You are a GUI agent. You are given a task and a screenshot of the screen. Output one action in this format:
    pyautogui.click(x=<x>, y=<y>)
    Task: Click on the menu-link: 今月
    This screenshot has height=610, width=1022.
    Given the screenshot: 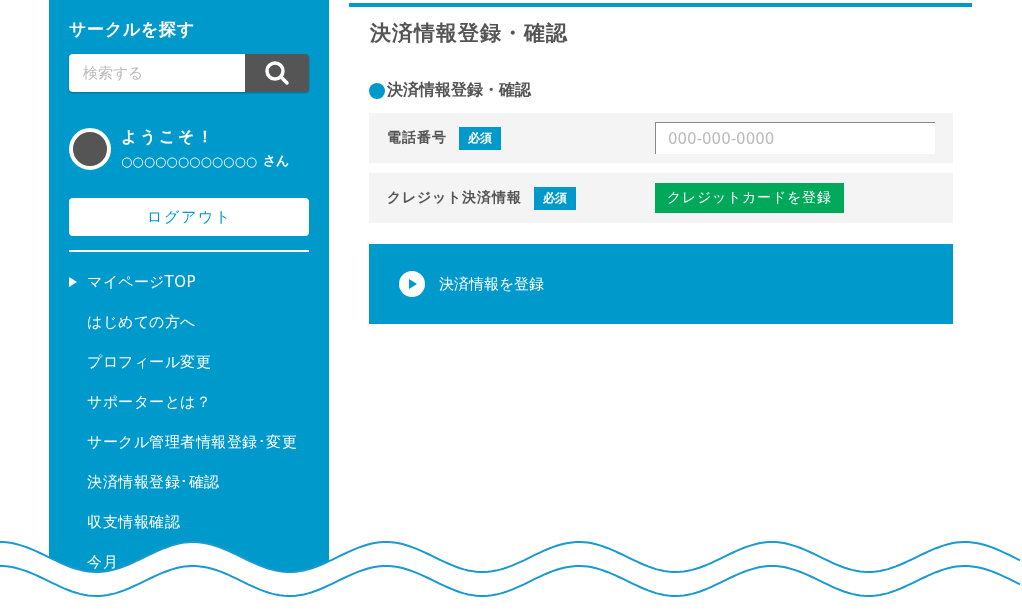 What is the action you would take?
    pyautogui.click(x=102, y=562)
    